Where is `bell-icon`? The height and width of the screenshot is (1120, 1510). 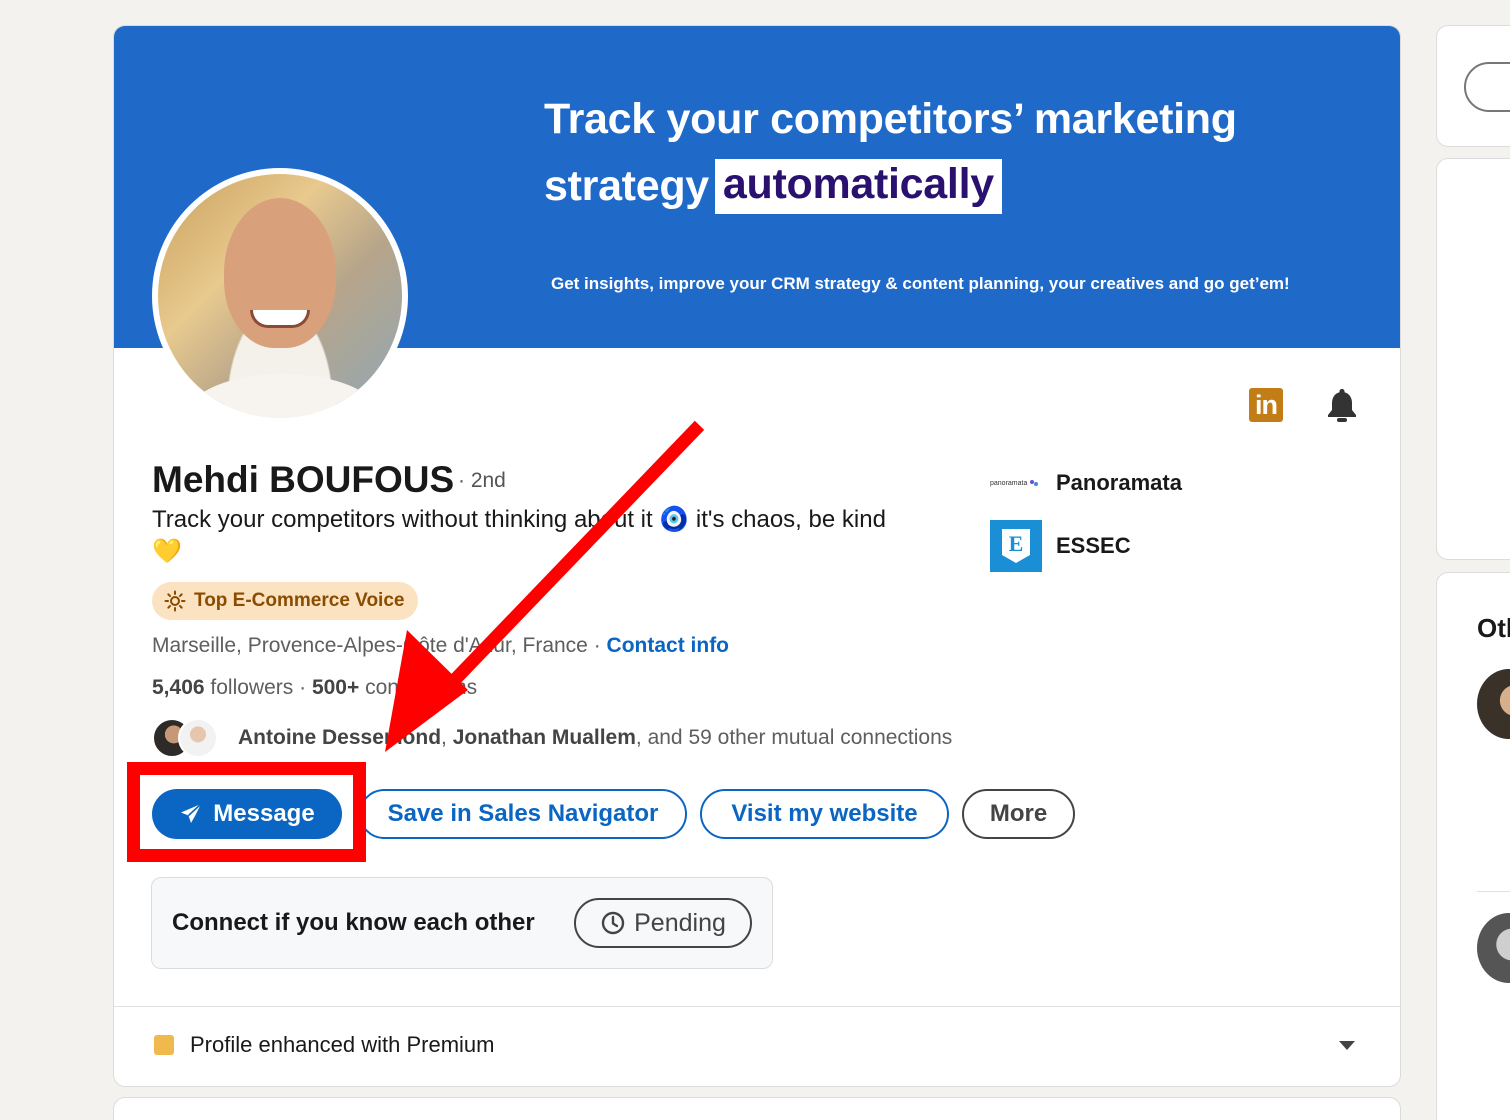
bell-icon is located at coordinates (1342, 405).